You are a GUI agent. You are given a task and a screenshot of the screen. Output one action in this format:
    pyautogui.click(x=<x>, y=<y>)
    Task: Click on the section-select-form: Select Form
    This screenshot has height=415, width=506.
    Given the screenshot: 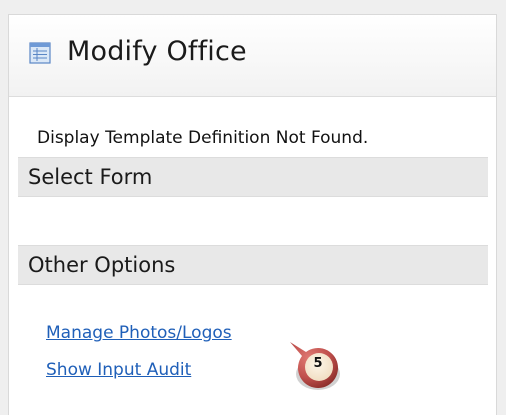 What is the action you would take?
    pyautogui.click(x=253, y=177)
    